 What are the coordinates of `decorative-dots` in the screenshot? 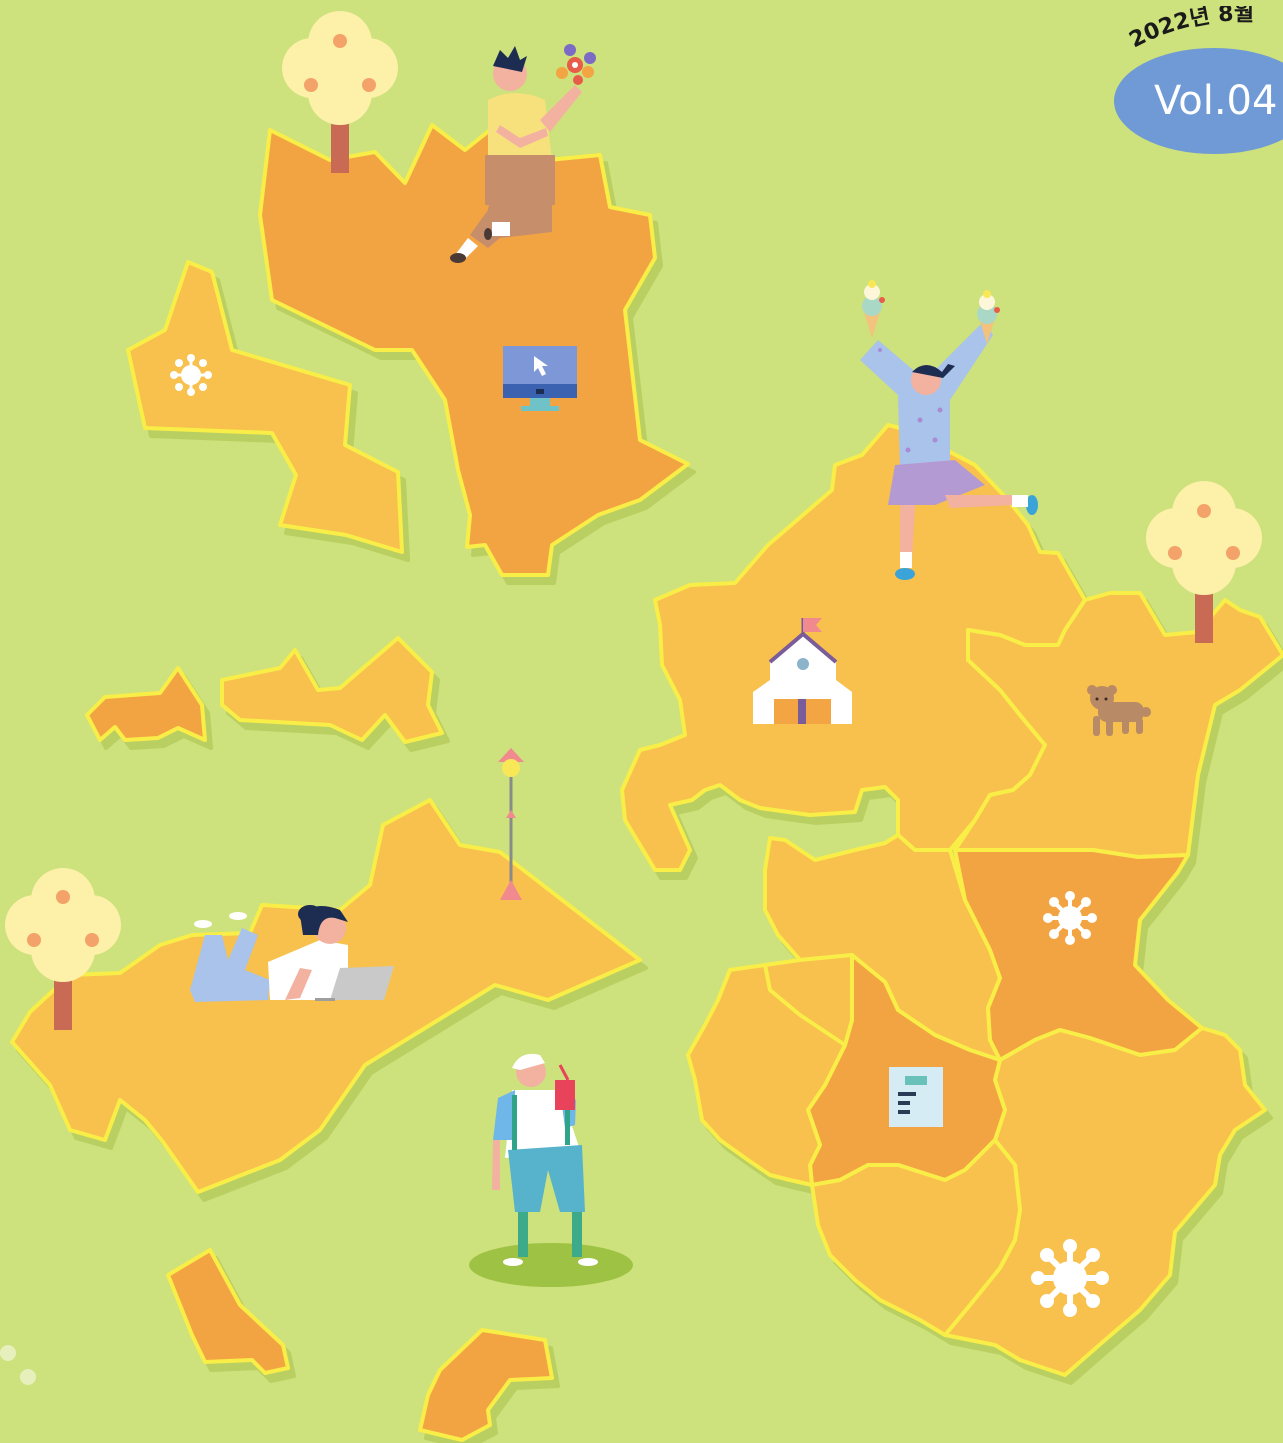 It's located at (18, 1365).